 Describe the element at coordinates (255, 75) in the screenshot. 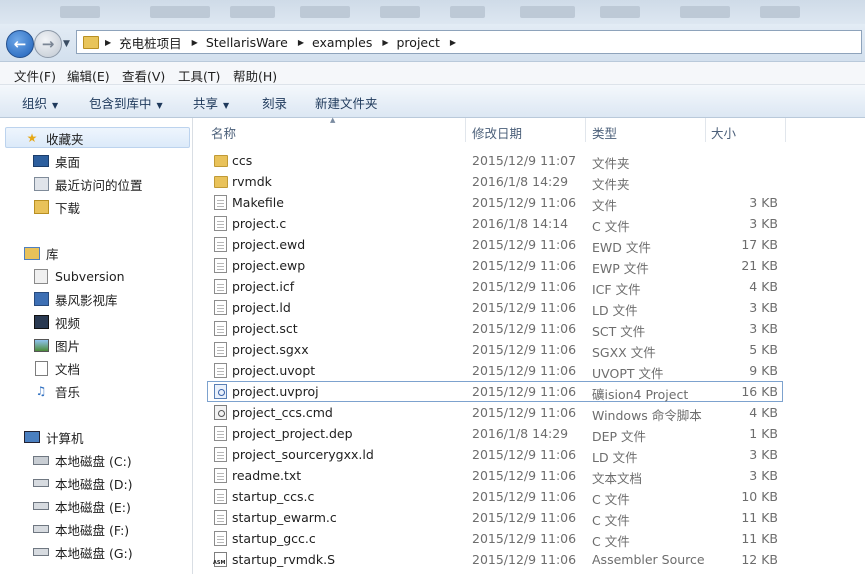

I see `menu-help: 帮助(H)` at that location.